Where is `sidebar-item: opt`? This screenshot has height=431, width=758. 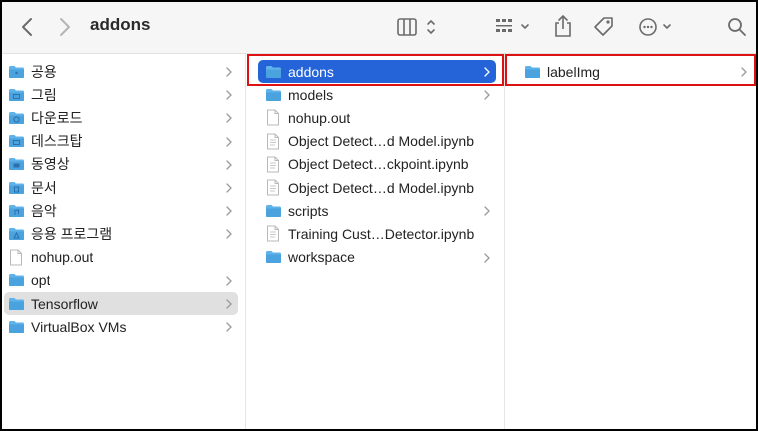 sidebar-item: opt is located at coordinates (121, 280).